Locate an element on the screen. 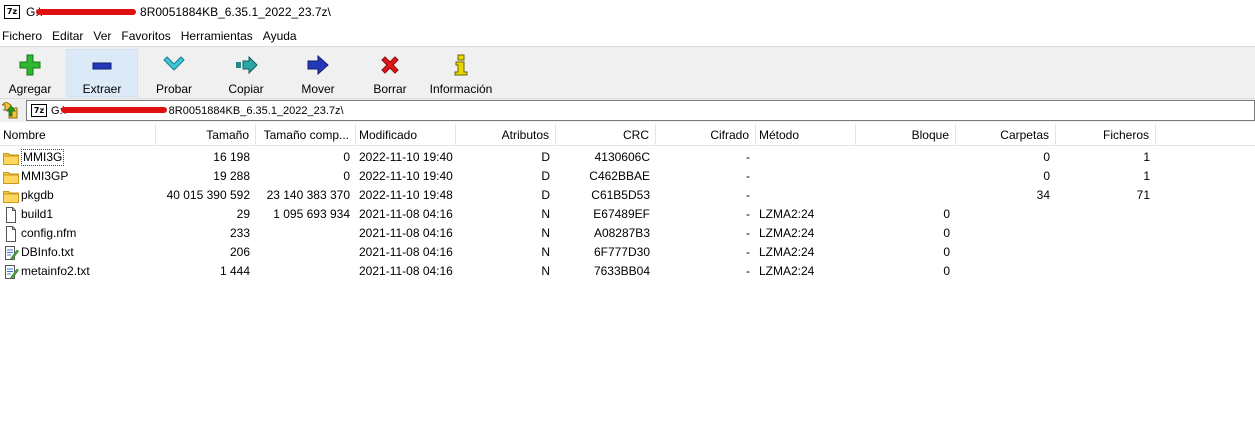 This screenshot has width=1255, height=441. cell-size: 40 015 390 592 is located at coordinates (208, 195).